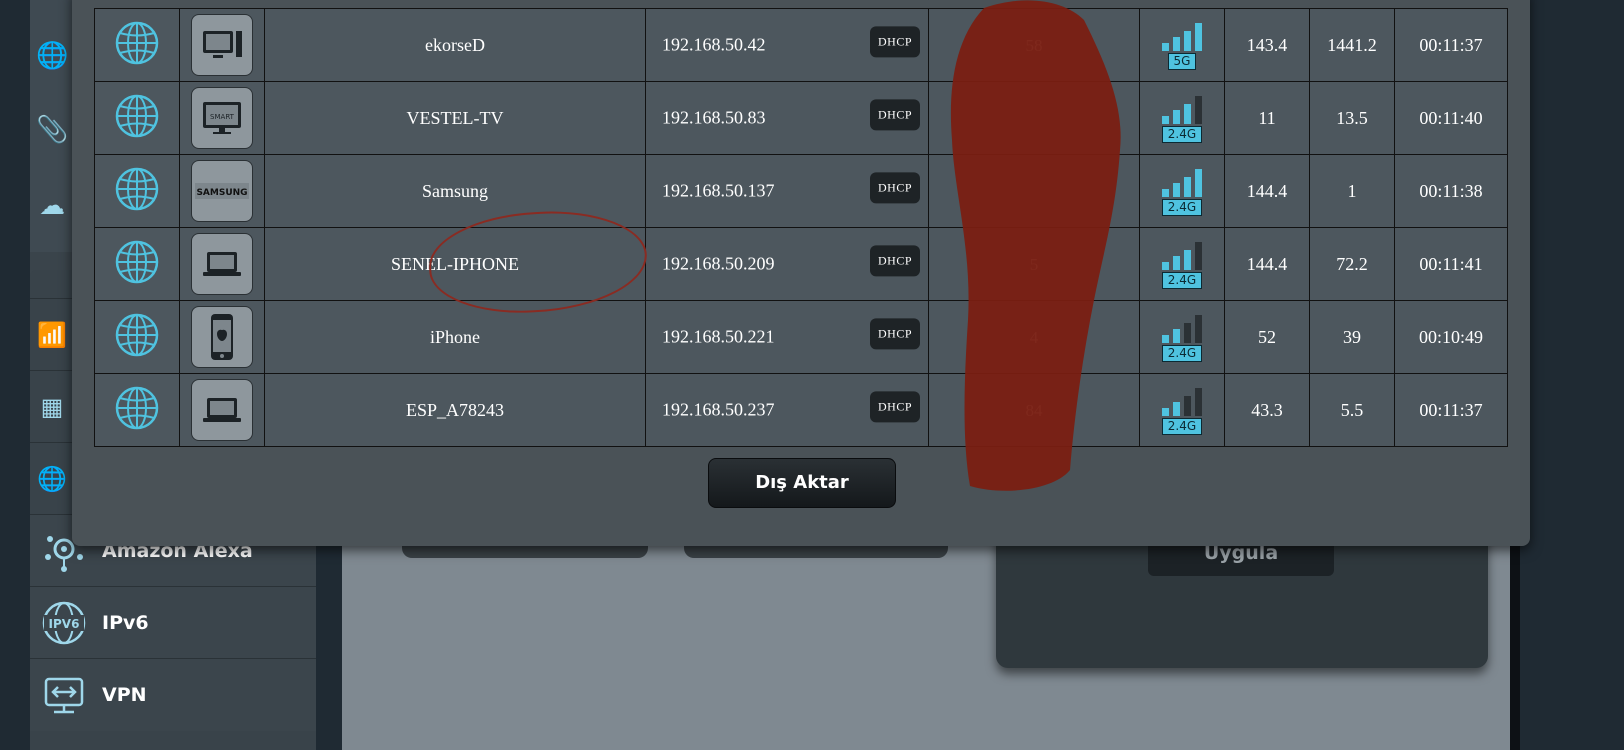 This screenshot has width=1624, height=750. I want to click on client-name: VESTEL-TV, so click(455, 118).